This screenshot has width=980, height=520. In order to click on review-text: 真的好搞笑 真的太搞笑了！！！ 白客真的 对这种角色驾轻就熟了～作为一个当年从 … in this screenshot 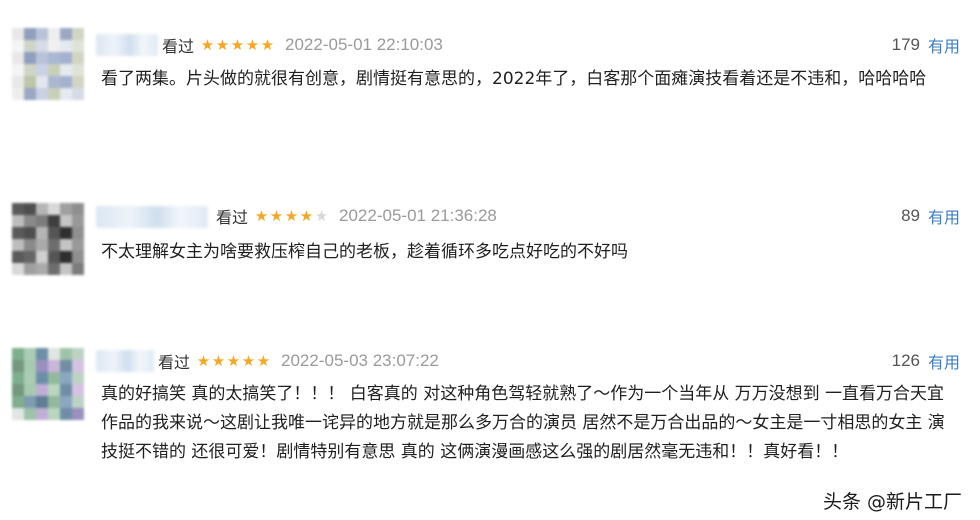, I will do `click(523, 423)`.